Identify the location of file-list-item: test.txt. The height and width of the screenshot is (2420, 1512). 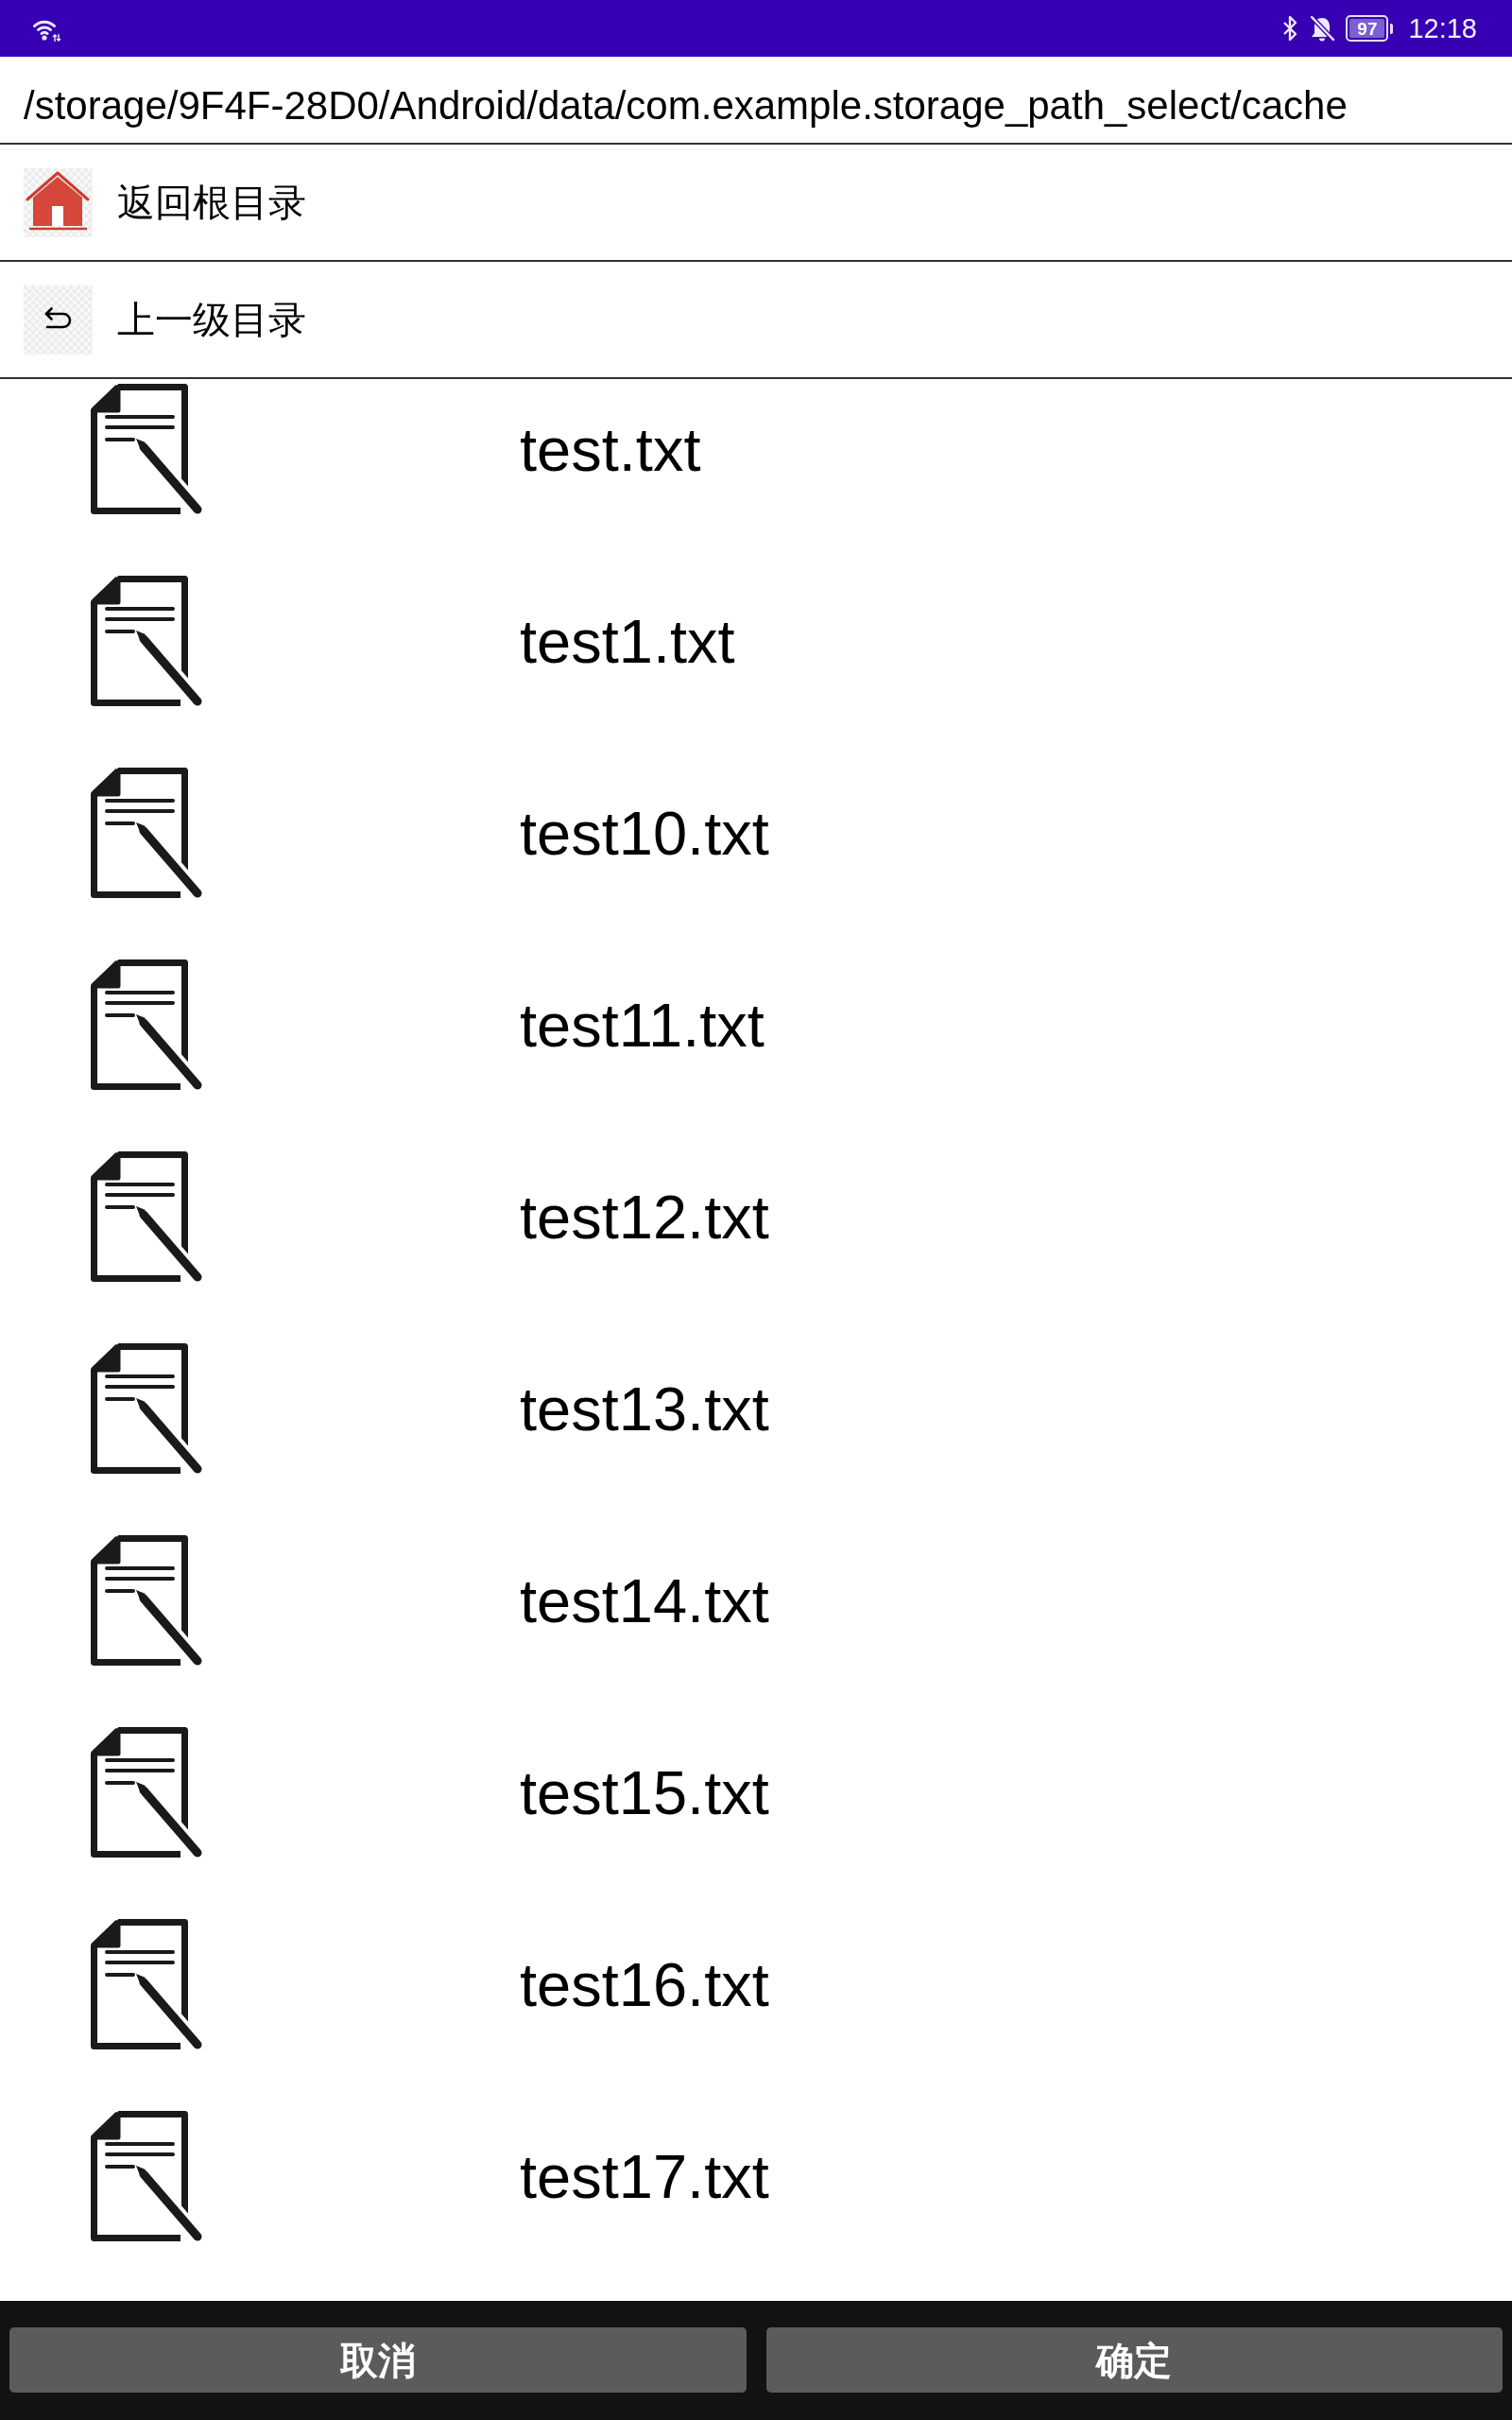
(756, 462).